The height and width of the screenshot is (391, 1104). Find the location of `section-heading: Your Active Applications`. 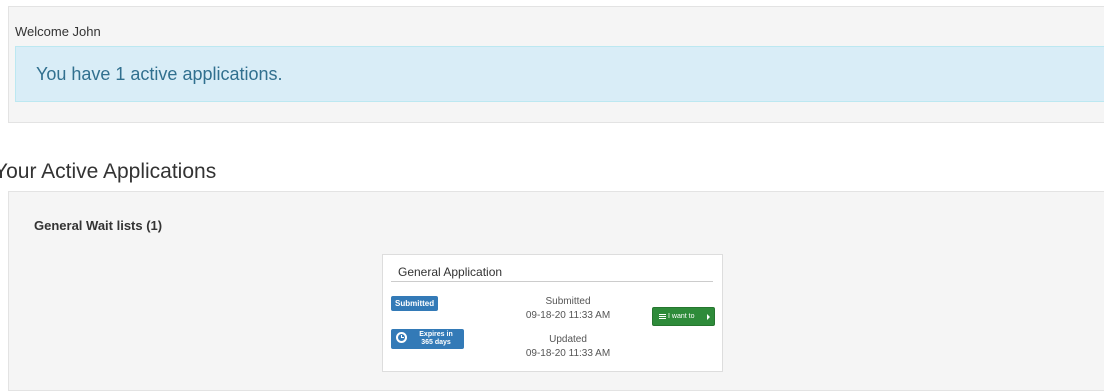

section-heading: Your Active Applications is located at coordinates (108, 171).